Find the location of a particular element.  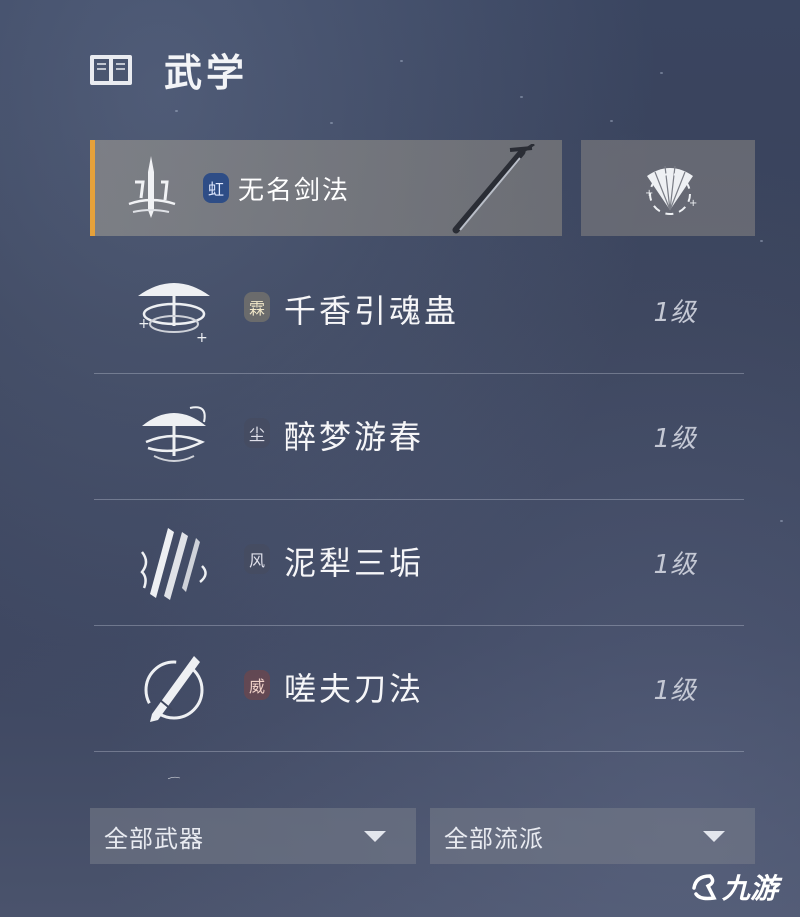

skill-badge: 虹 is located at coordinates (216, 188).